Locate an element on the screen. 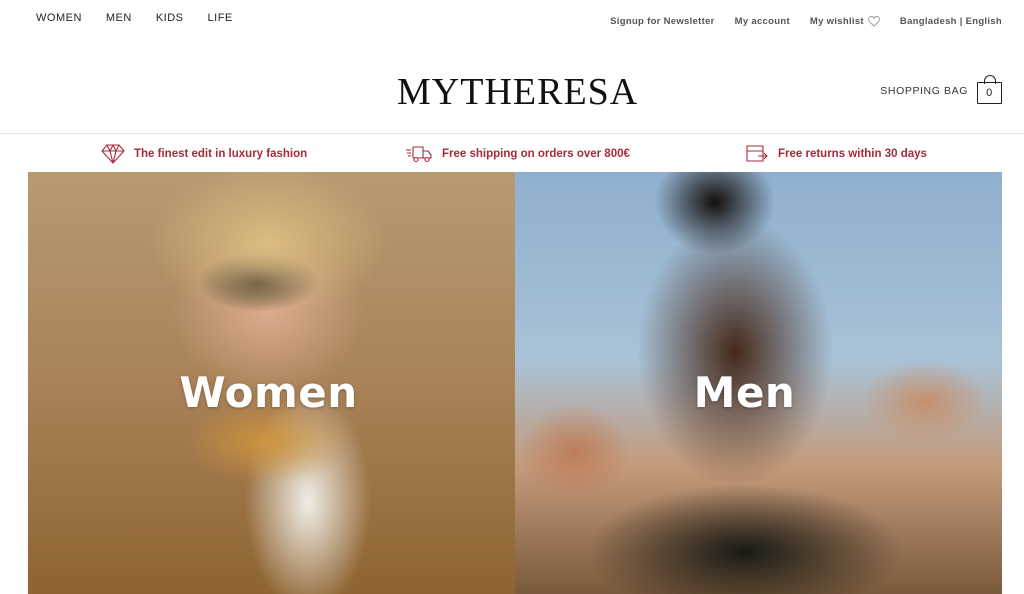 The image size is (1024, 594). usp-item-free-shipping: Free shipping on orders over 800€ is located at coordinates (517, 154).